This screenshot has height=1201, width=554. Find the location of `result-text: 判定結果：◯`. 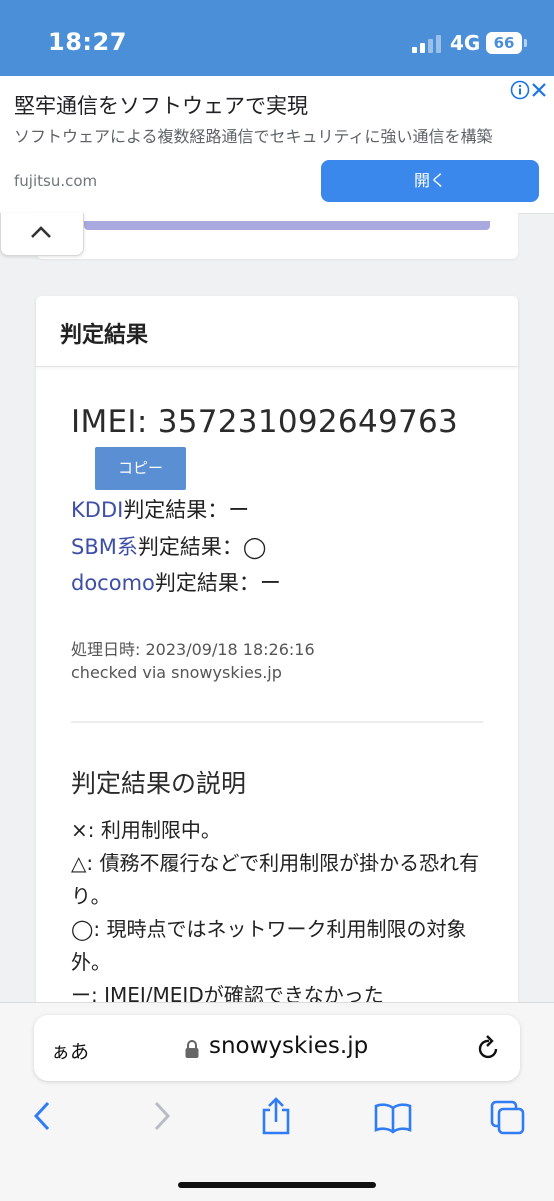

result-text: 判定結果：◯ is located at coordinates (202, 547).